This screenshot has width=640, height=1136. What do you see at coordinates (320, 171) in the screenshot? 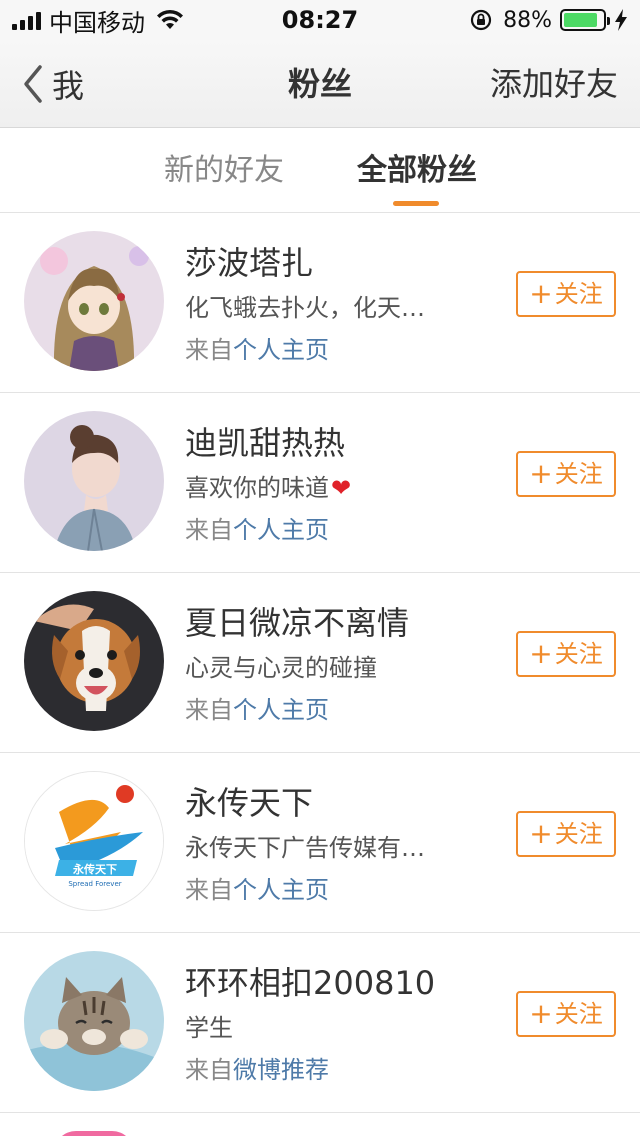
I see `tab-bar: 新的好友 全部粉丝` at bounding box center [320, 171].